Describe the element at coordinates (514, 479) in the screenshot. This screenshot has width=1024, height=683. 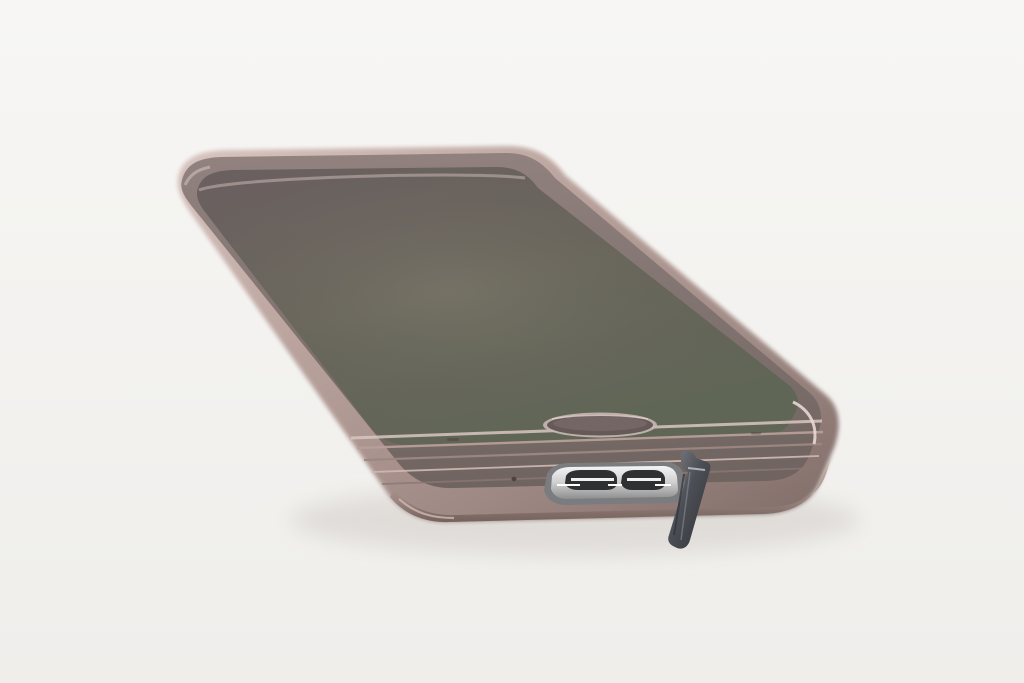
I see `microphone-hole-icon` at that location.